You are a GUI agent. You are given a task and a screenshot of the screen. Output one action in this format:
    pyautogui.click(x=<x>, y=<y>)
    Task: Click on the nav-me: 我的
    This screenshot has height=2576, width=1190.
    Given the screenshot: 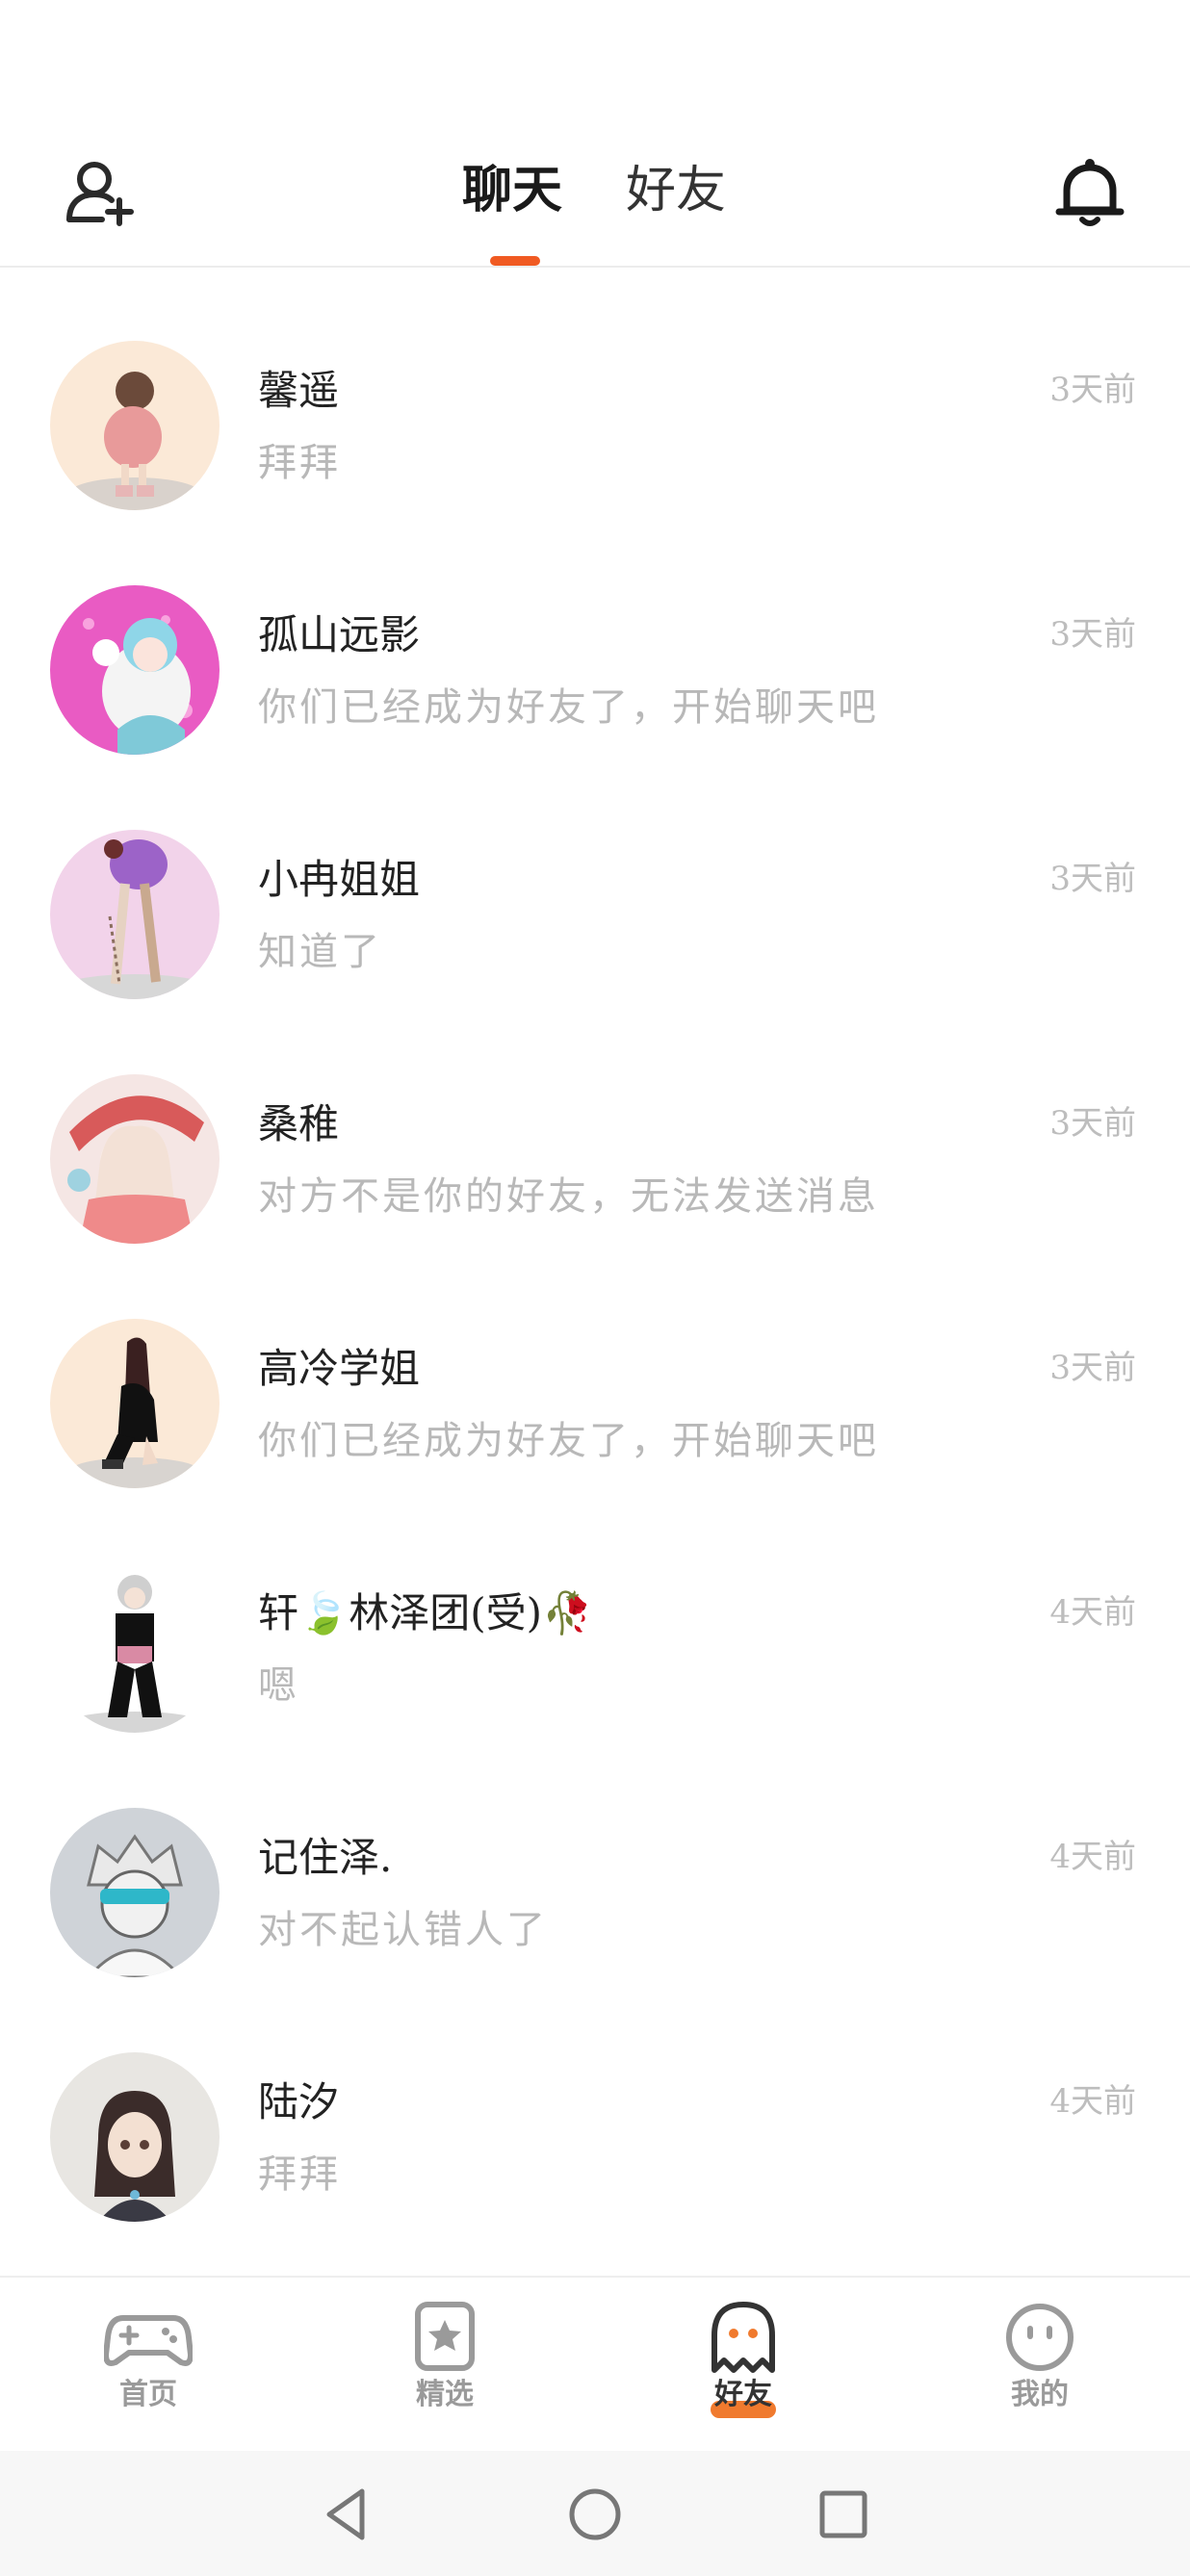 What is the action you would take?
    pyautogui.click(x=1040, y=2371)
    